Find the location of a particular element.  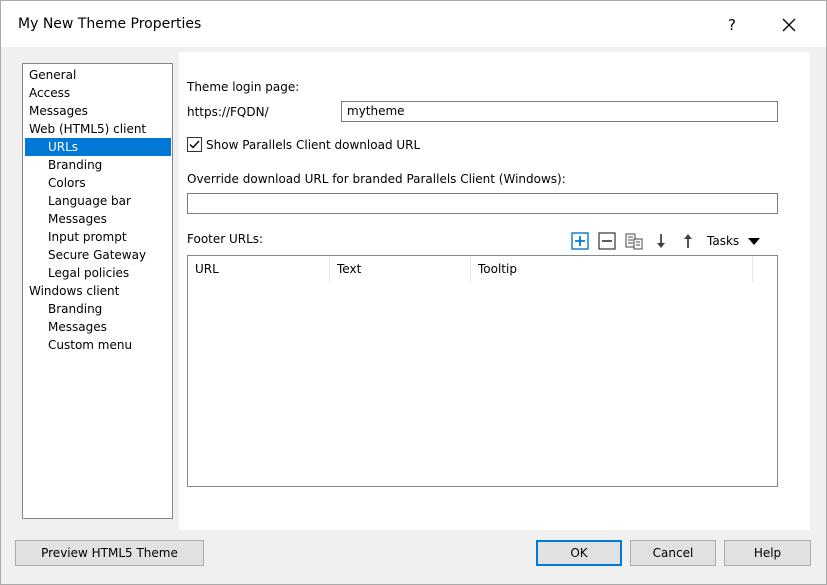

tree-item-web-colors: Colors is located at coordinates (67, 183).